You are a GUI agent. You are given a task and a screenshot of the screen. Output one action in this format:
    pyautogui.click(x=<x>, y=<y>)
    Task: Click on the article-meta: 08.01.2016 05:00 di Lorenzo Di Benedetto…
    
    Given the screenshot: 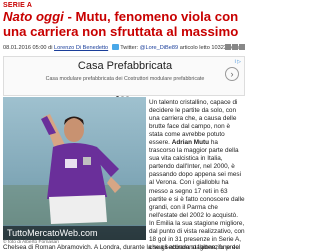 What is the action you would take?
    pyautogui.click(x=124, y=49)
    